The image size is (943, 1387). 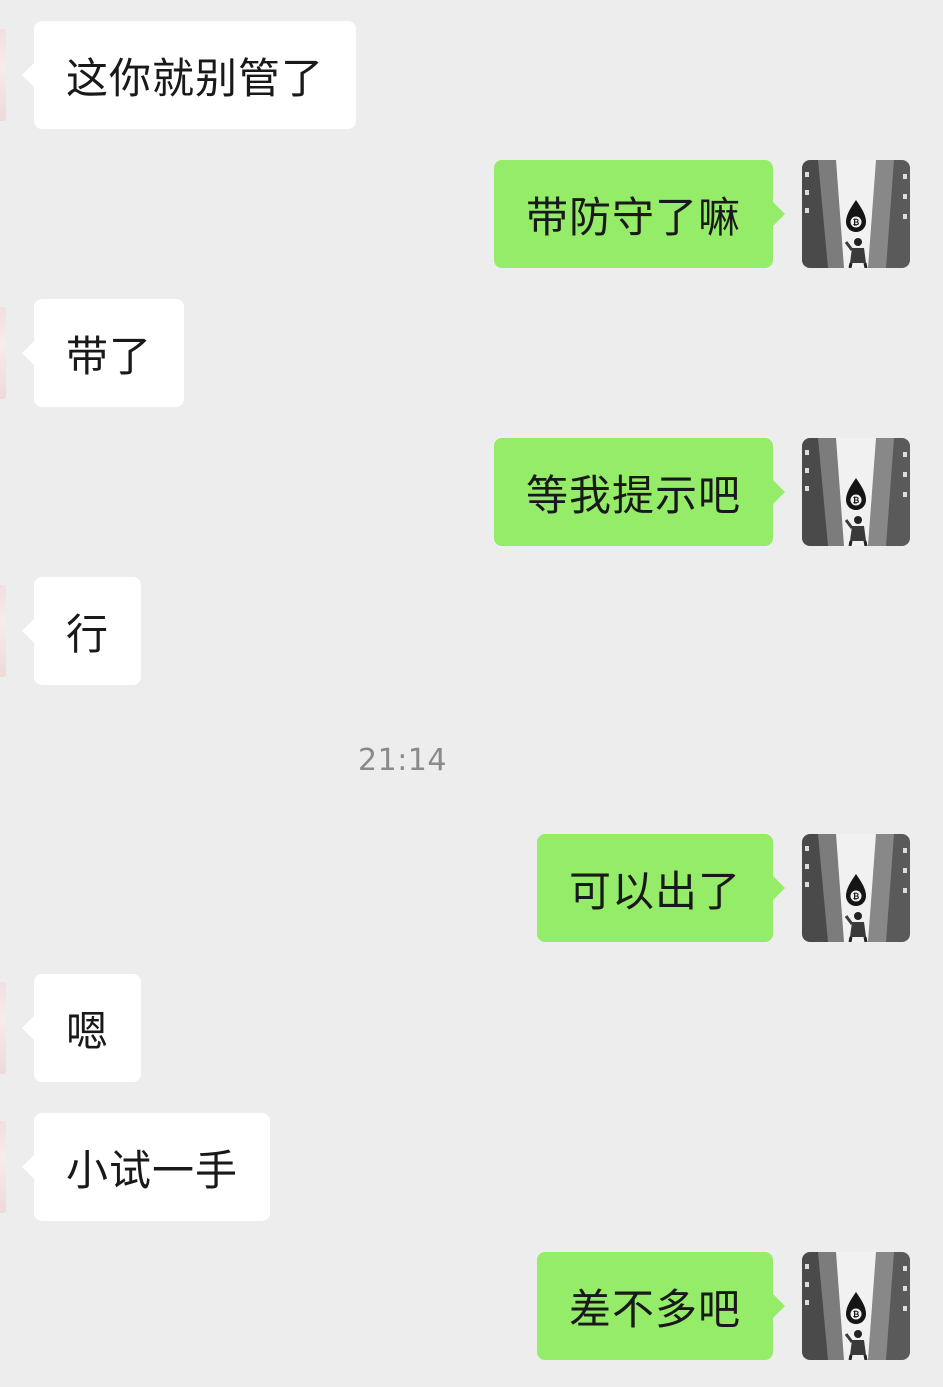 What do you see at coordinates (471, 1306) in the screenshot?
I see `message-row-outgoing: 差不多吧 ₿` at bounding box center [471, 1306].